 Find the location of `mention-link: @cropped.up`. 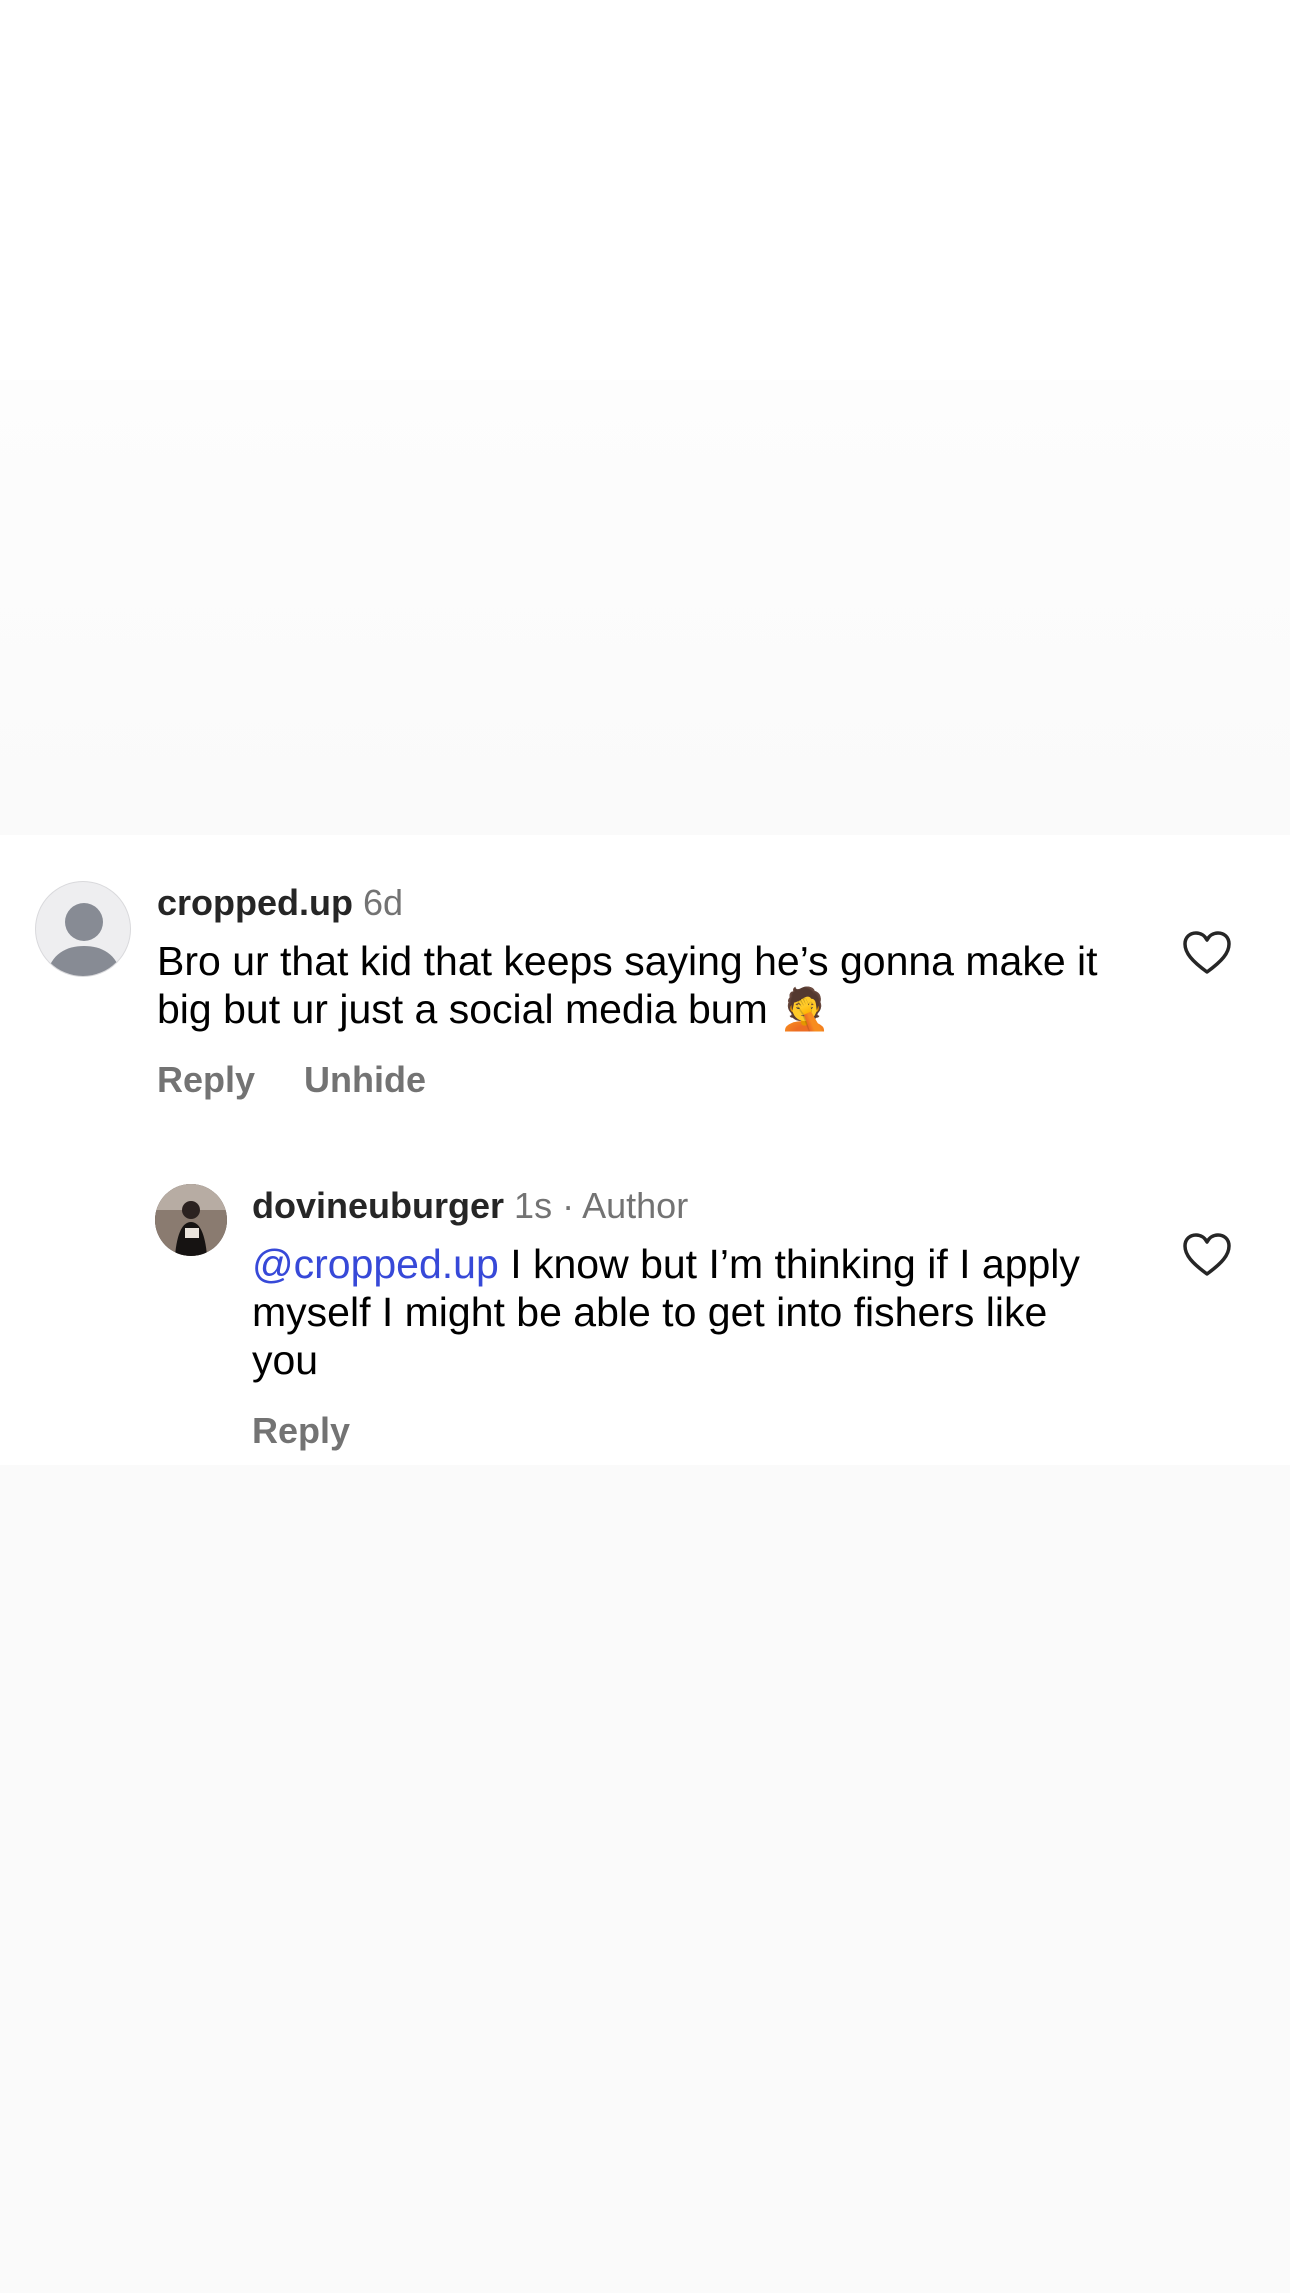

mention-link: @cropped.up is located at coordinates (375, 1264).